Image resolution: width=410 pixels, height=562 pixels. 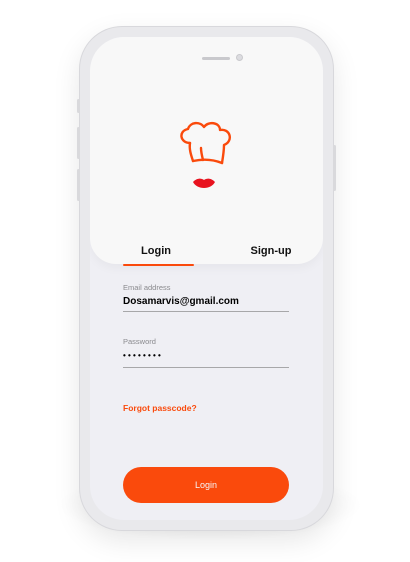 I want to click on phone-camera, so click(x=239, y=57).